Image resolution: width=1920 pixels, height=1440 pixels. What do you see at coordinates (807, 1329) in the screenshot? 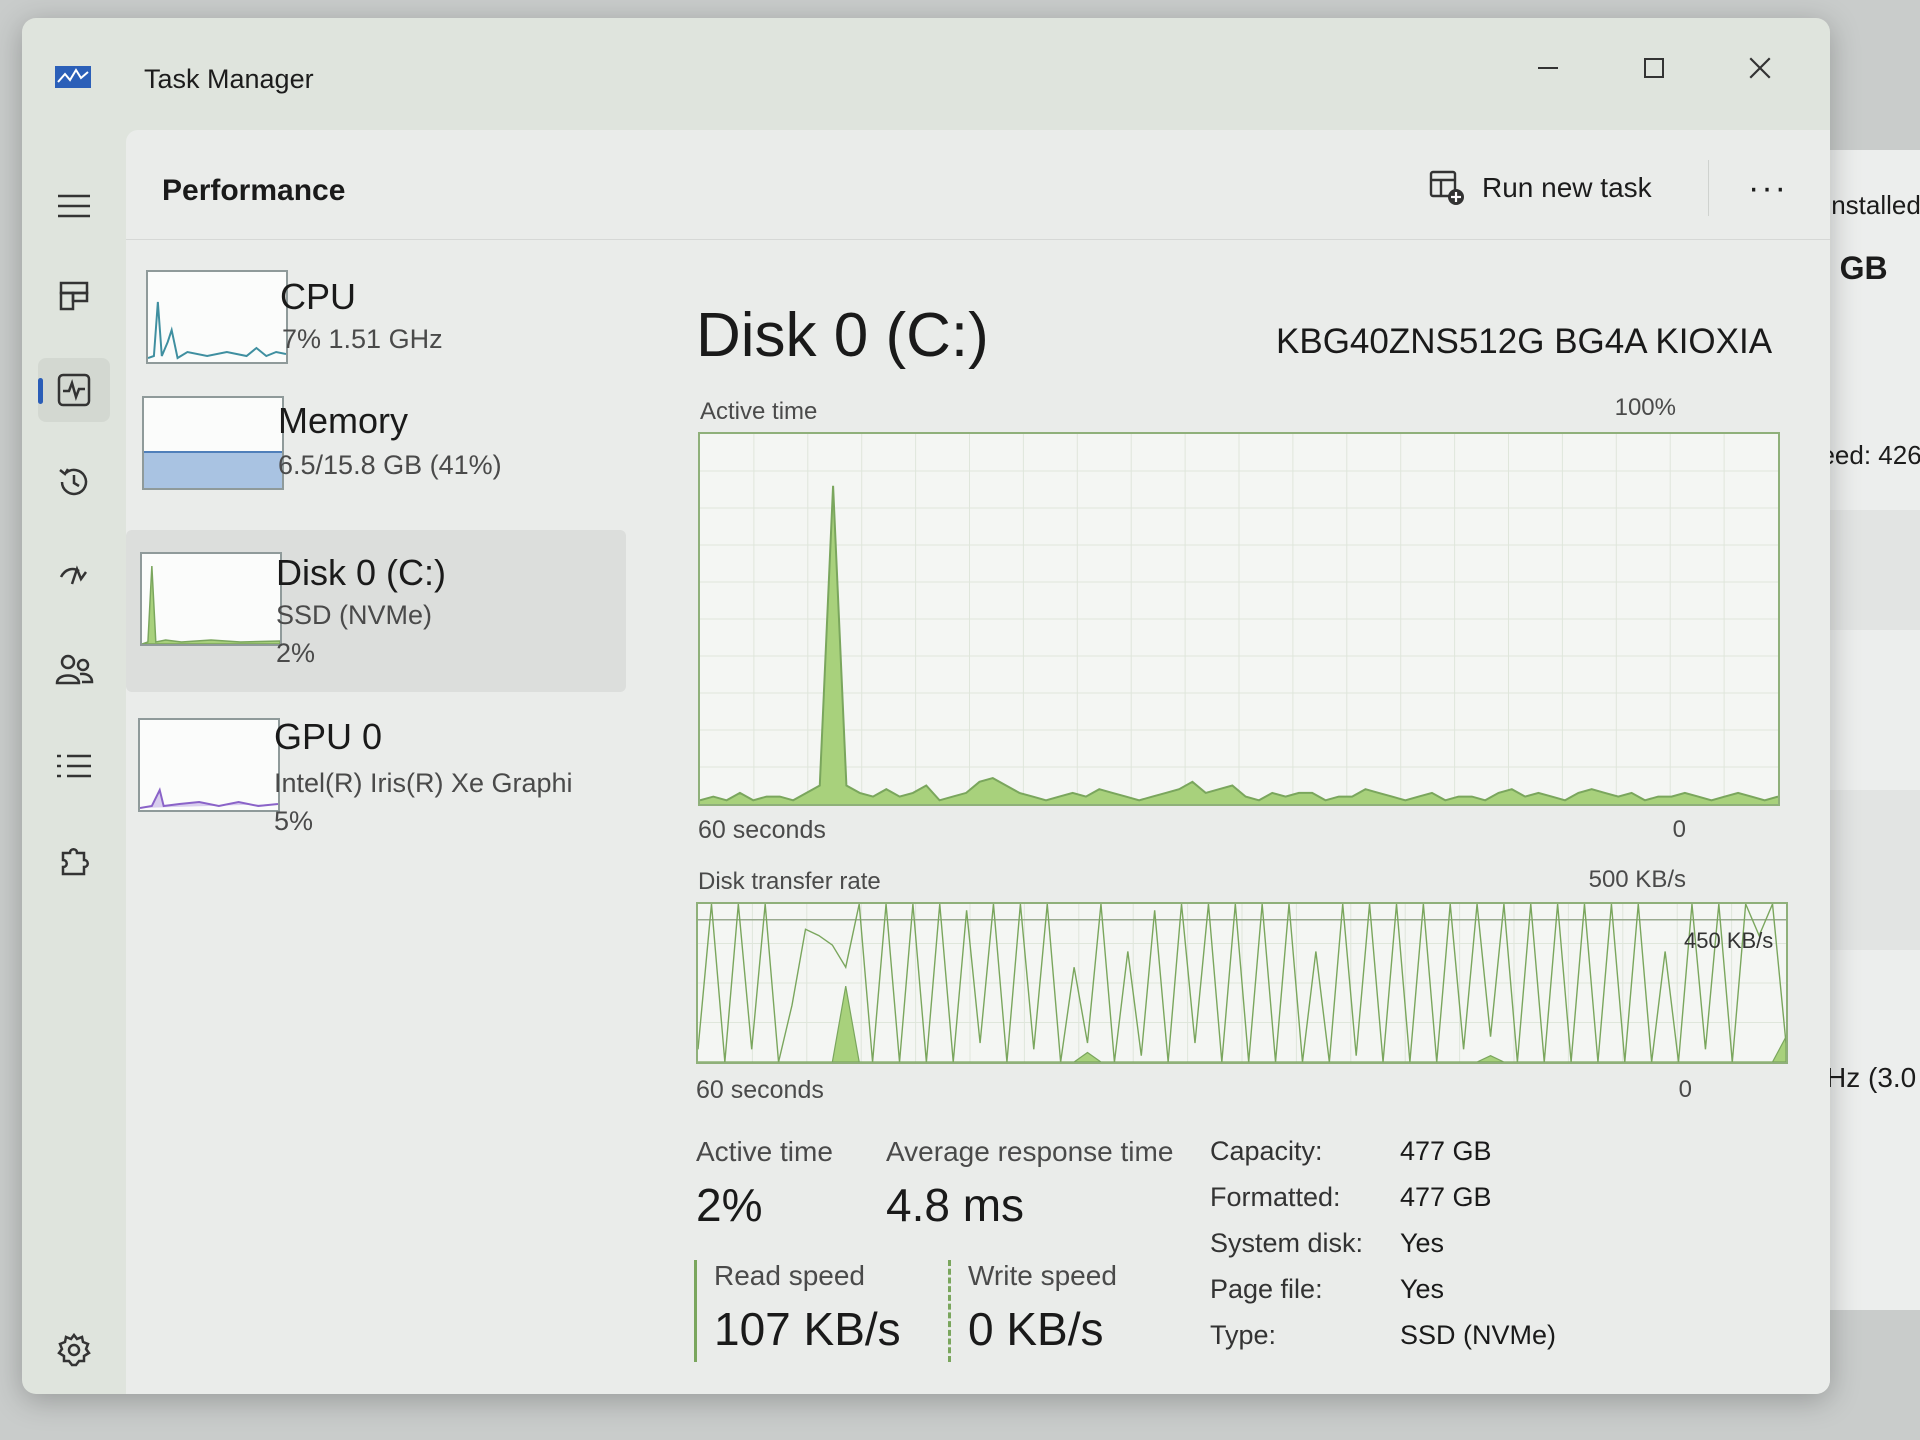
I see `read-speed-value: 107 KB/s` at bounding box center [807, 1329].